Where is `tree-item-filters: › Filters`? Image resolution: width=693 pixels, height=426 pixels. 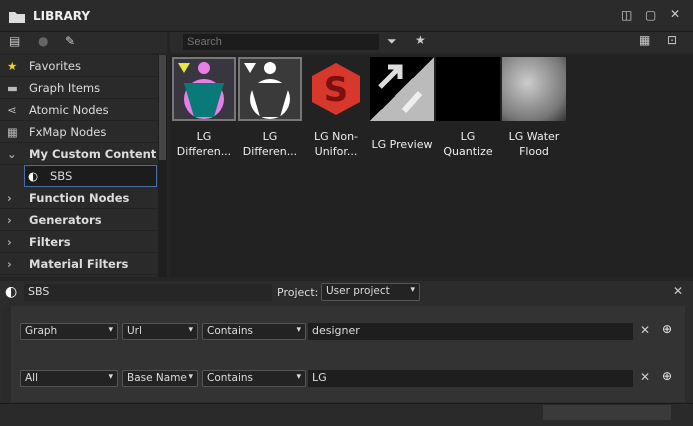
tree-item-filters: › Filters is located at coordinates (79, 242).